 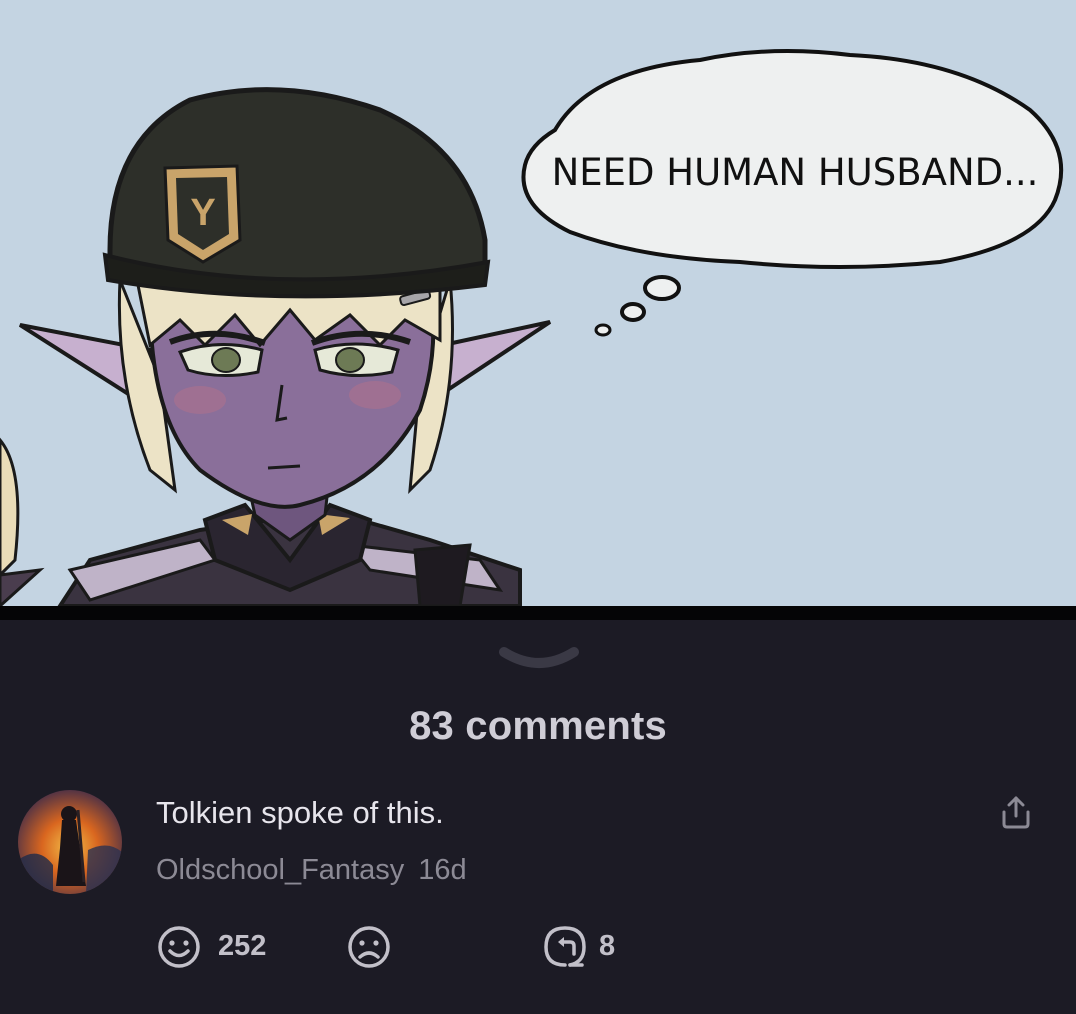 I want to click on upvote-count: 252, so click(x=242, y=946).